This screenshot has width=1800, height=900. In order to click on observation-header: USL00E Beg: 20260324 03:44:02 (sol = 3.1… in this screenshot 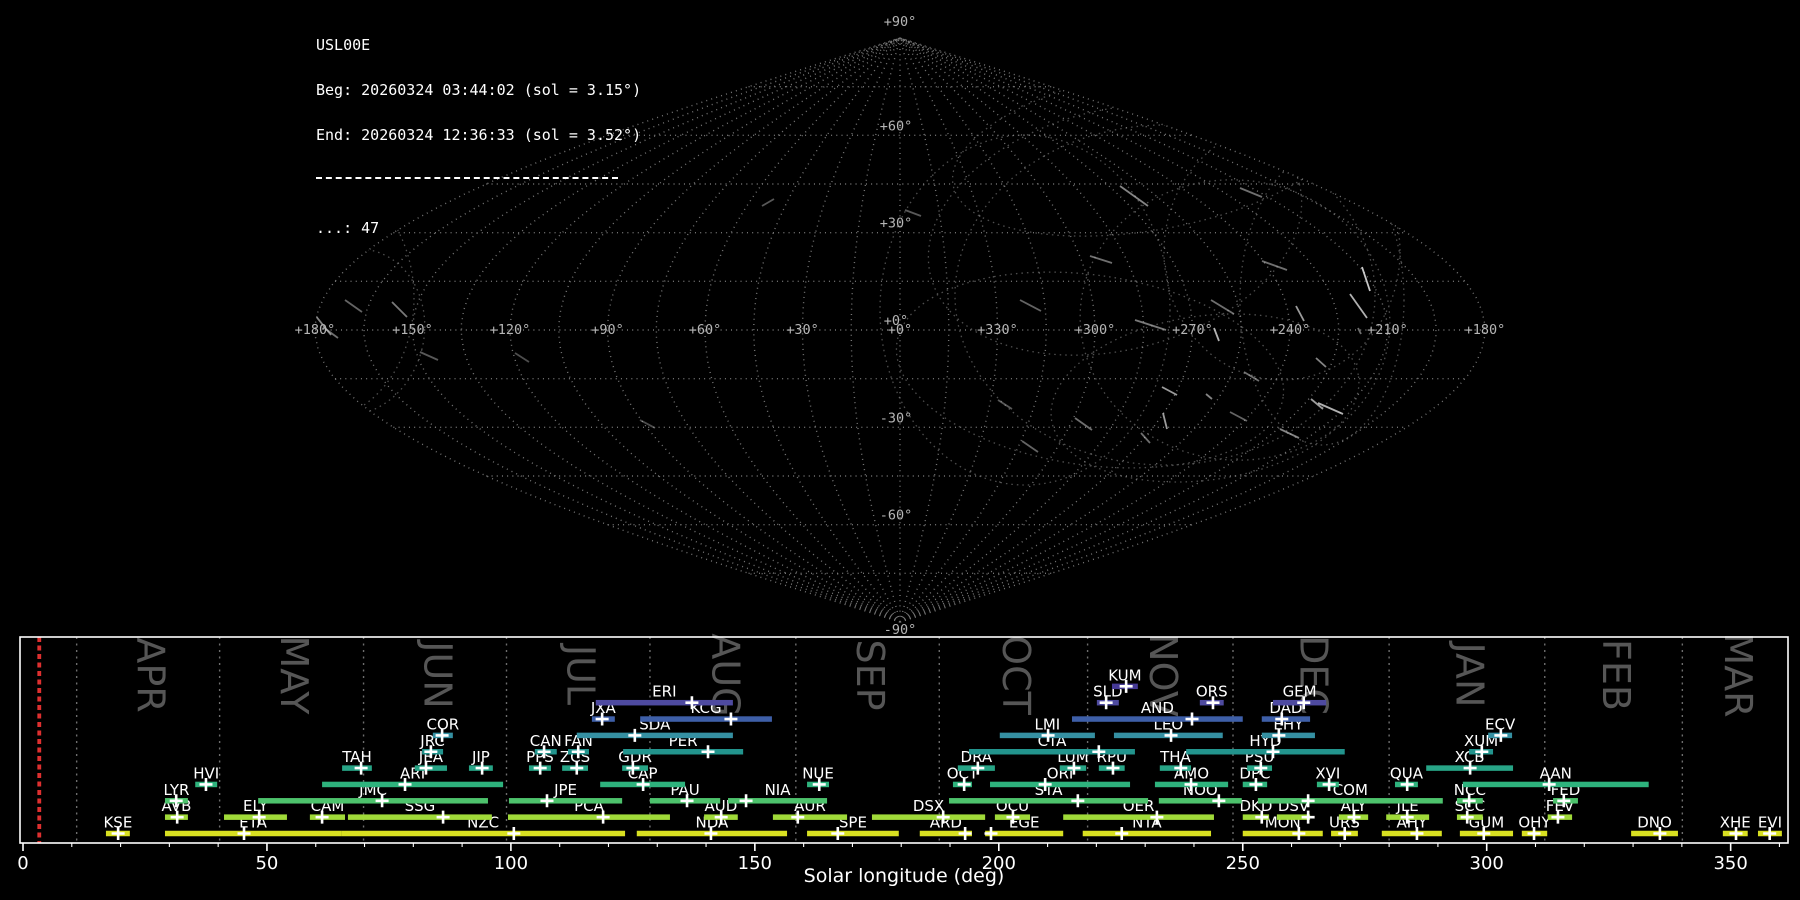, I will do `click(478, 129)`.